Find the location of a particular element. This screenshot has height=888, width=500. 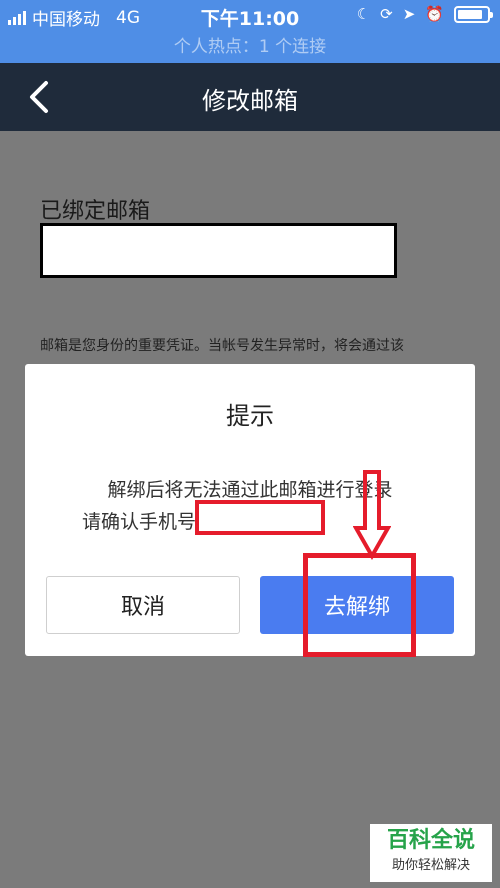

email-note: 邮箱是您身份的重要凭证。当帐号发生异常时，将会通过该 is located at coordinates (222, 346).